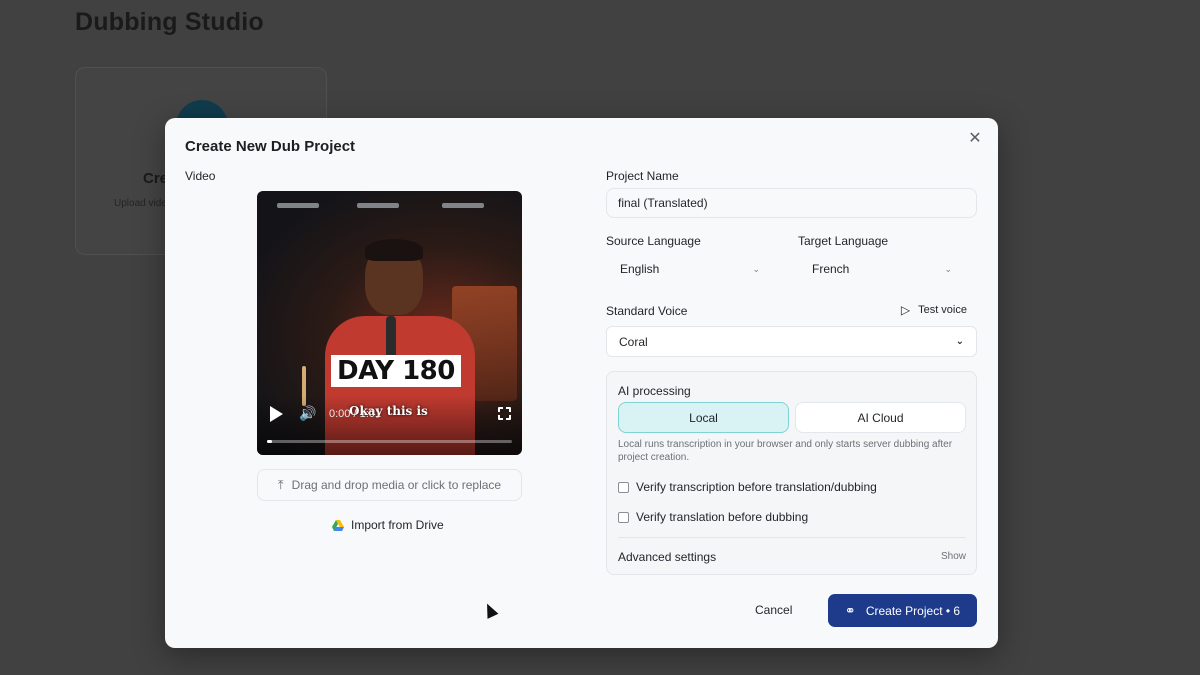  I want to click on video-time: 0:00 / 1:01, so click(355, 414).